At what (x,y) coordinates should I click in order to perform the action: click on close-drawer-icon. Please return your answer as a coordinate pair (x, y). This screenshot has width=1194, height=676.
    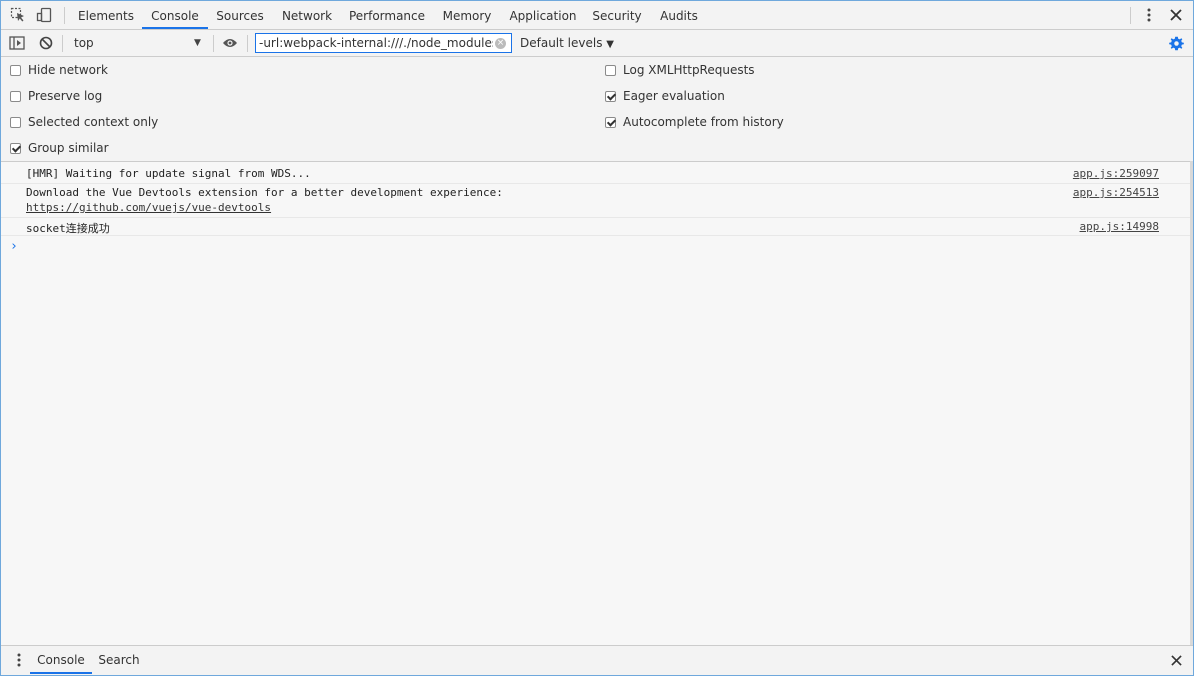
    Looking at the image, I should click on (1176, 660).